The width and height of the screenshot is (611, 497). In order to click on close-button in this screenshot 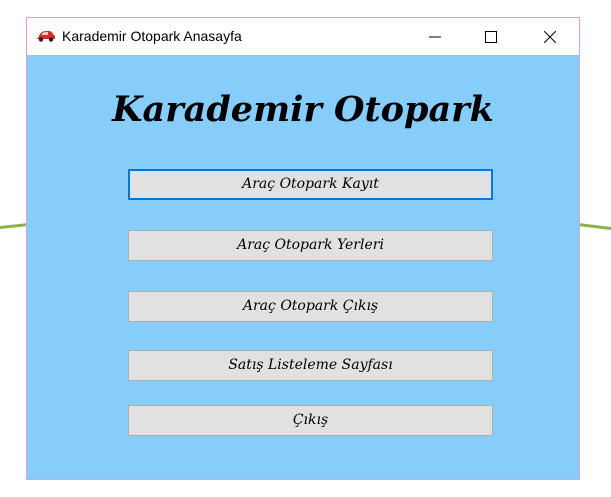, I will do `click(550, 36)`.